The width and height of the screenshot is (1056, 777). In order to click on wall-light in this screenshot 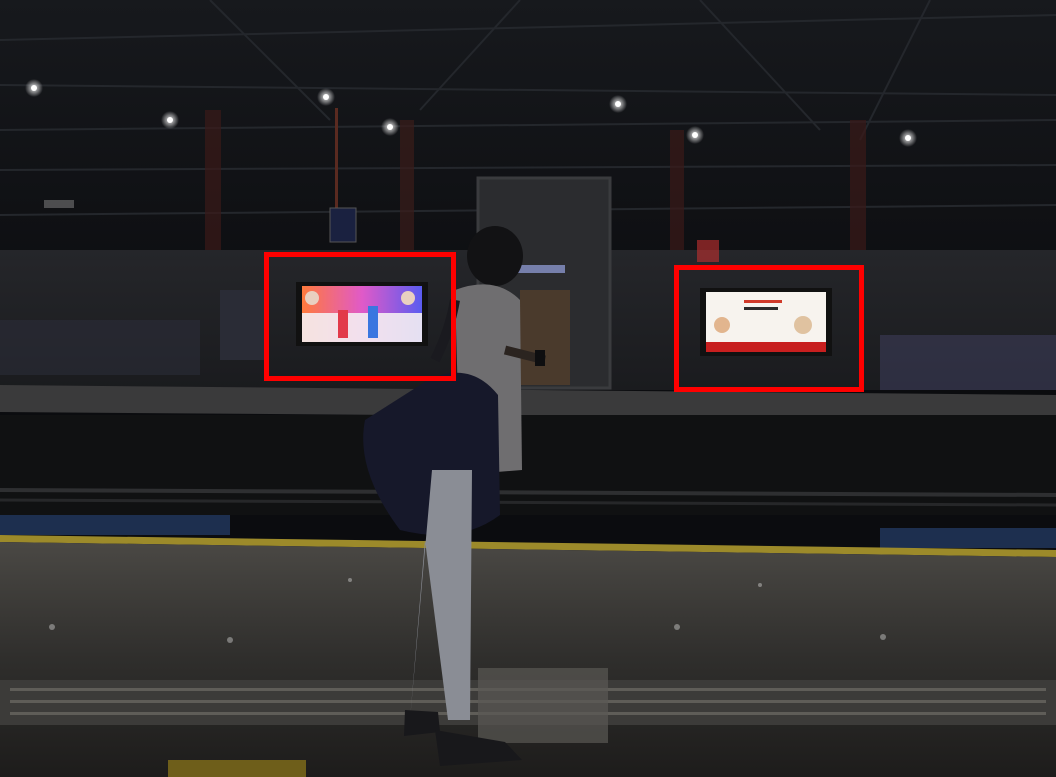, I will do `click(59, 204)`.